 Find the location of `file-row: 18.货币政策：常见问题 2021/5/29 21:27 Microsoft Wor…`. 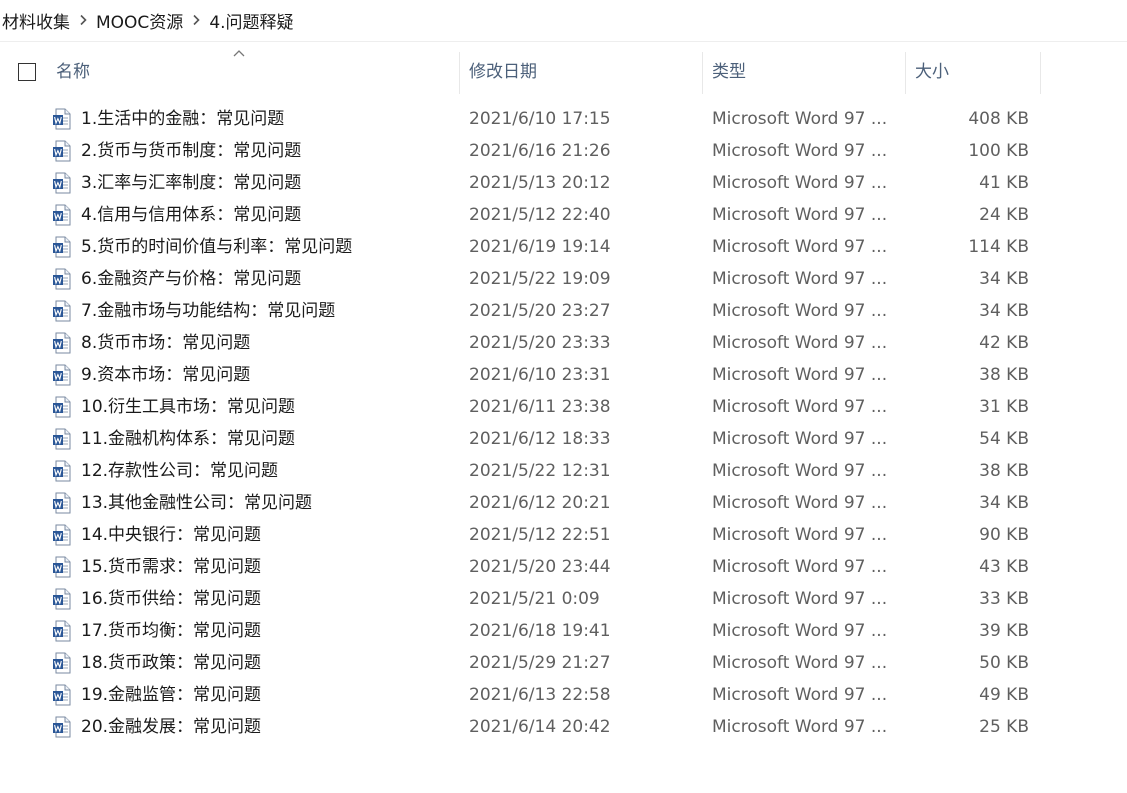

file-row: 18.货币政策：常见问题 2021/5/29 21:27 Microsoft Wor… is located at coordinates (563, 663).